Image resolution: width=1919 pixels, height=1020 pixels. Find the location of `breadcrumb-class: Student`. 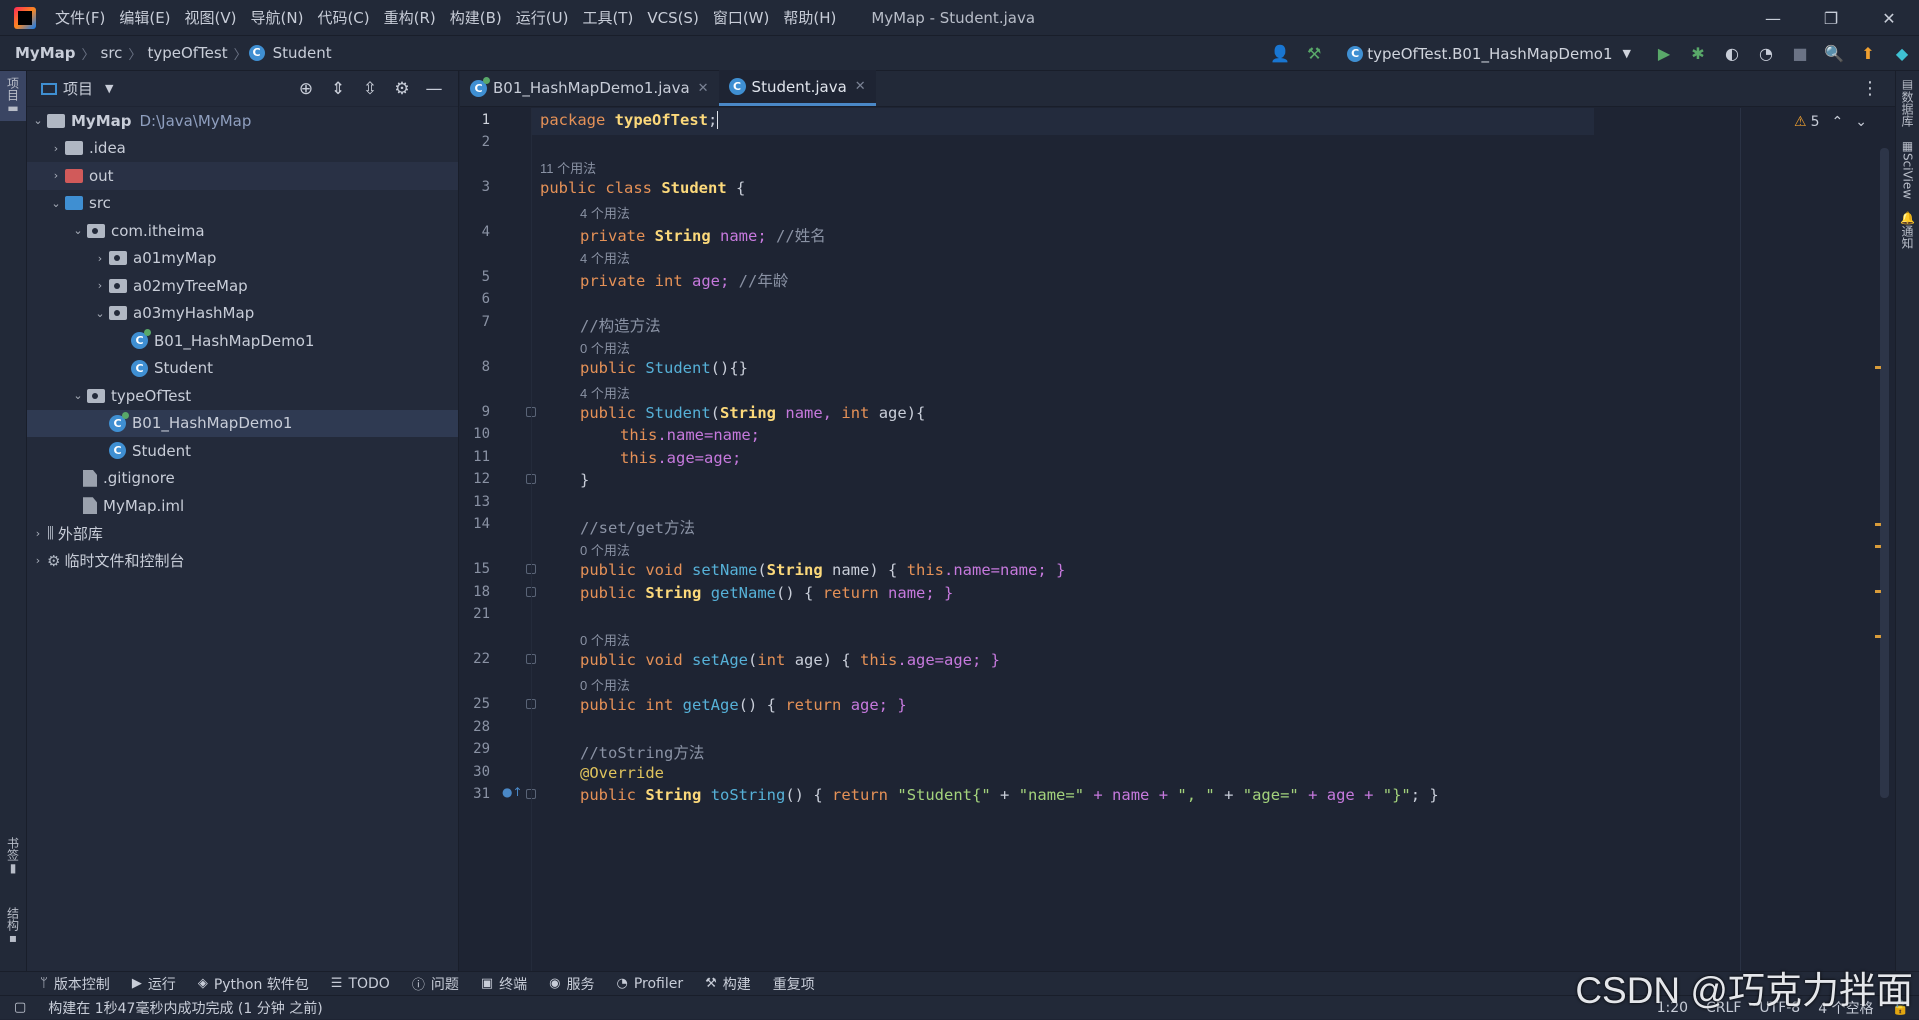

breadcrumb-class: Student is located at coordinates (302, 53).